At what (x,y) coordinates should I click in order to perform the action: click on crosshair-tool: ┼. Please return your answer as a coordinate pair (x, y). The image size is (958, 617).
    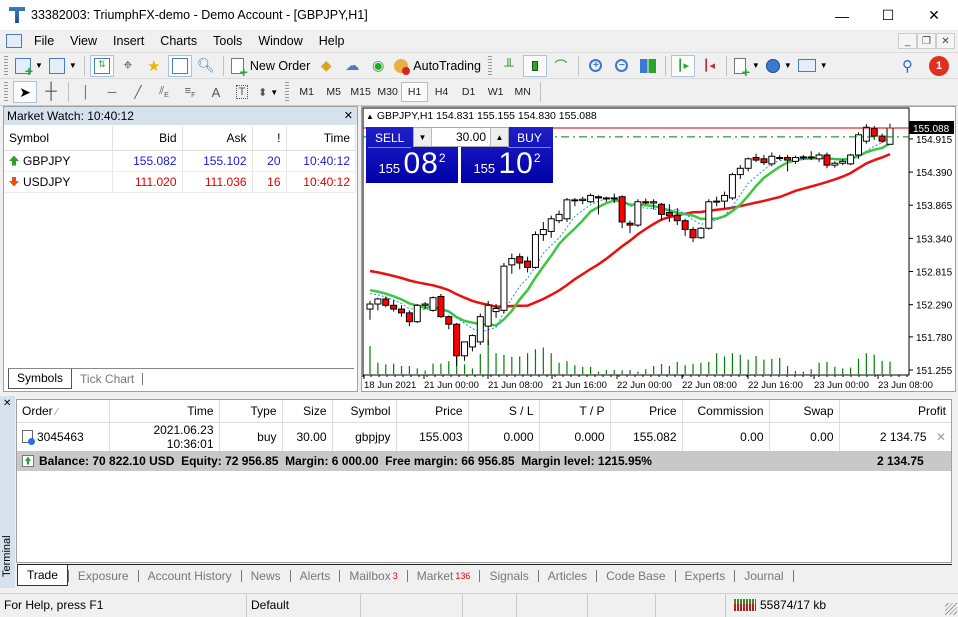
    Looking at the image, I should click on (51, 92).